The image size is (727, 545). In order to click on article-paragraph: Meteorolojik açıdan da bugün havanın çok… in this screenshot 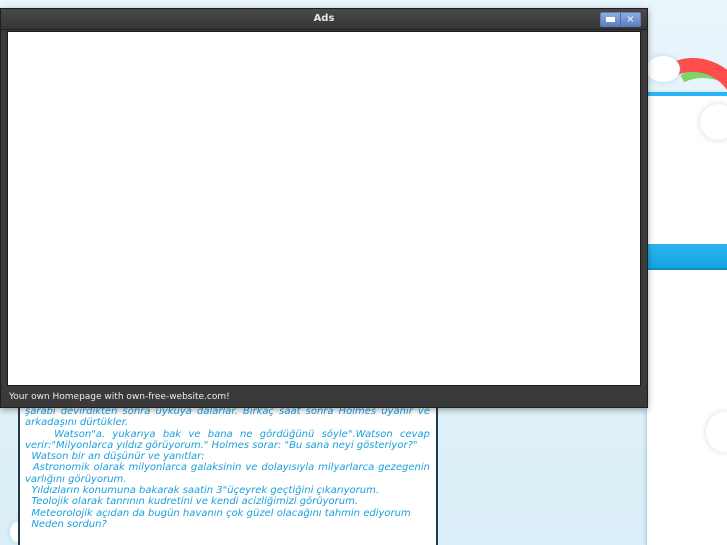, I will do `click(218, 513)`.